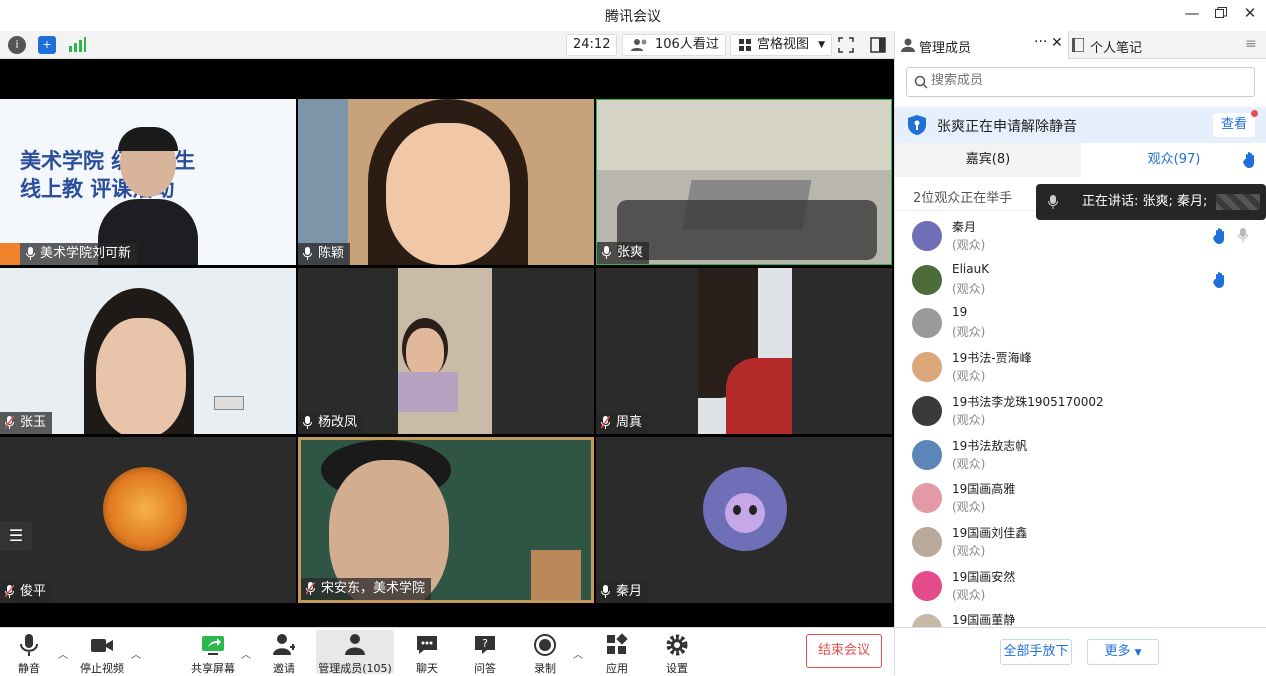 The height and width of the screenshot is (676, 1266). What do you see at coordinates (1080, 412) in the screenshot?
I see `member-row: 19书法李龙珠1905170002 (观众)` at bounding box center [1080, 412].